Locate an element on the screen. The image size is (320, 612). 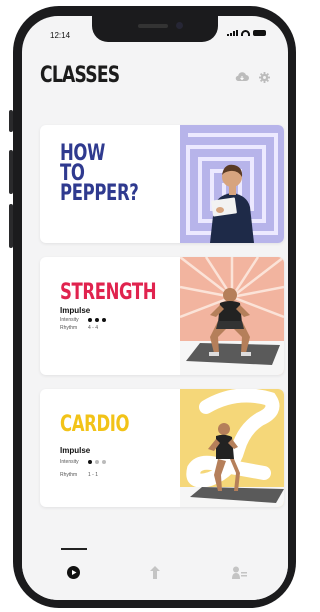
instructor-image is located at coordinates (232, 184).